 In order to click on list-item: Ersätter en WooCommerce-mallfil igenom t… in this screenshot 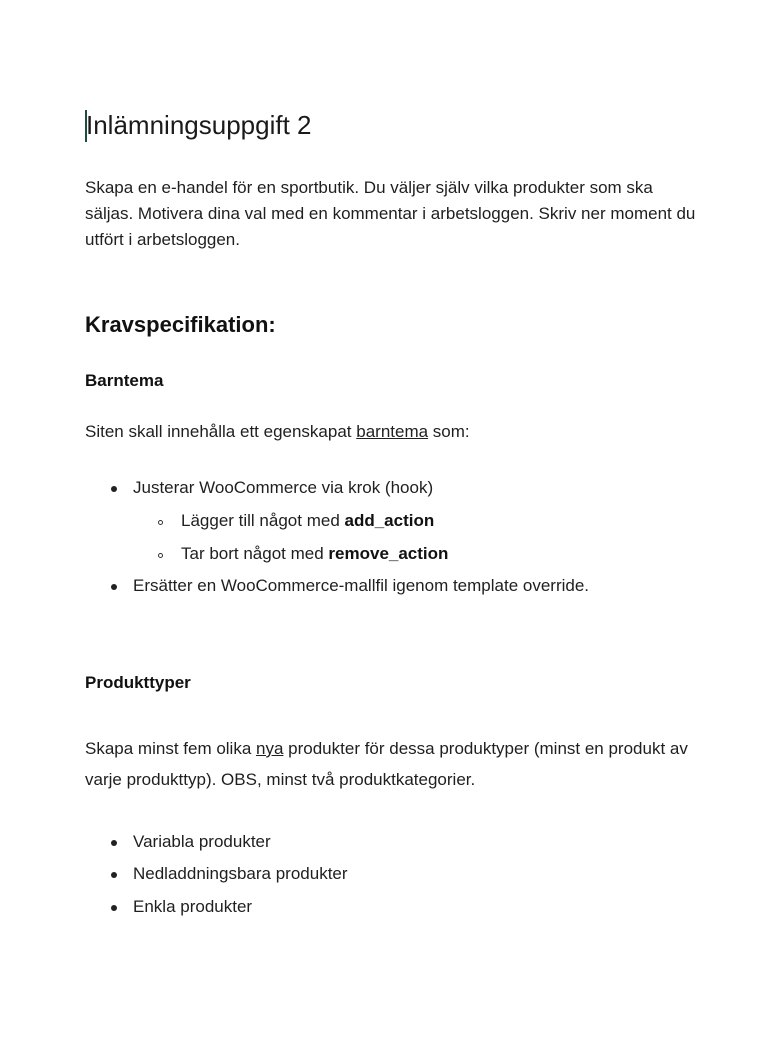, I will do `click(361, 586)`.